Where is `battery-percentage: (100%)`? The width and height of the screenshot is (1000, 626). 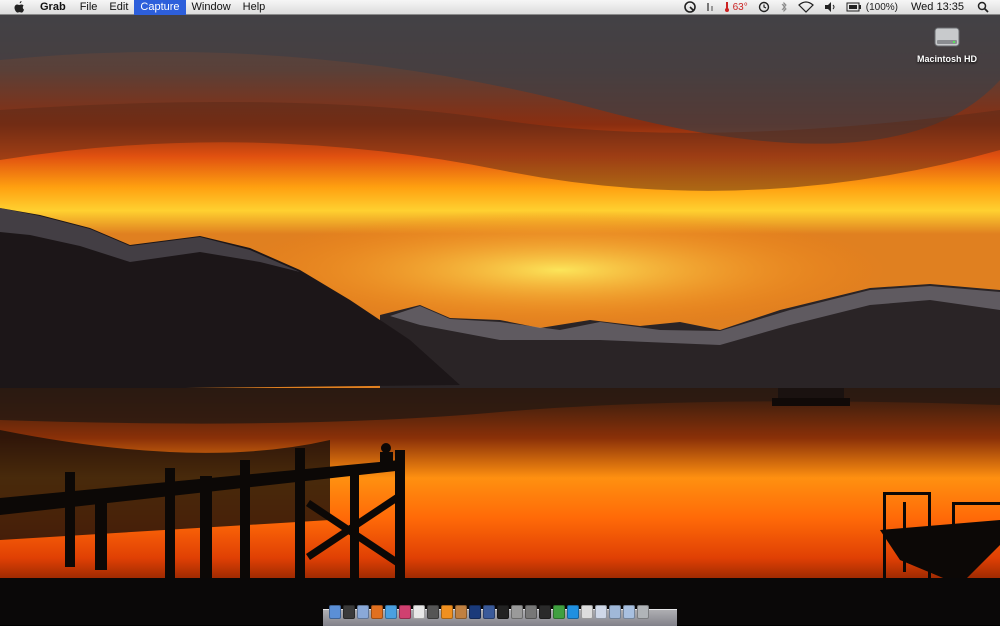 battery-percentage: (100%) is located at coordinates (881, 7).